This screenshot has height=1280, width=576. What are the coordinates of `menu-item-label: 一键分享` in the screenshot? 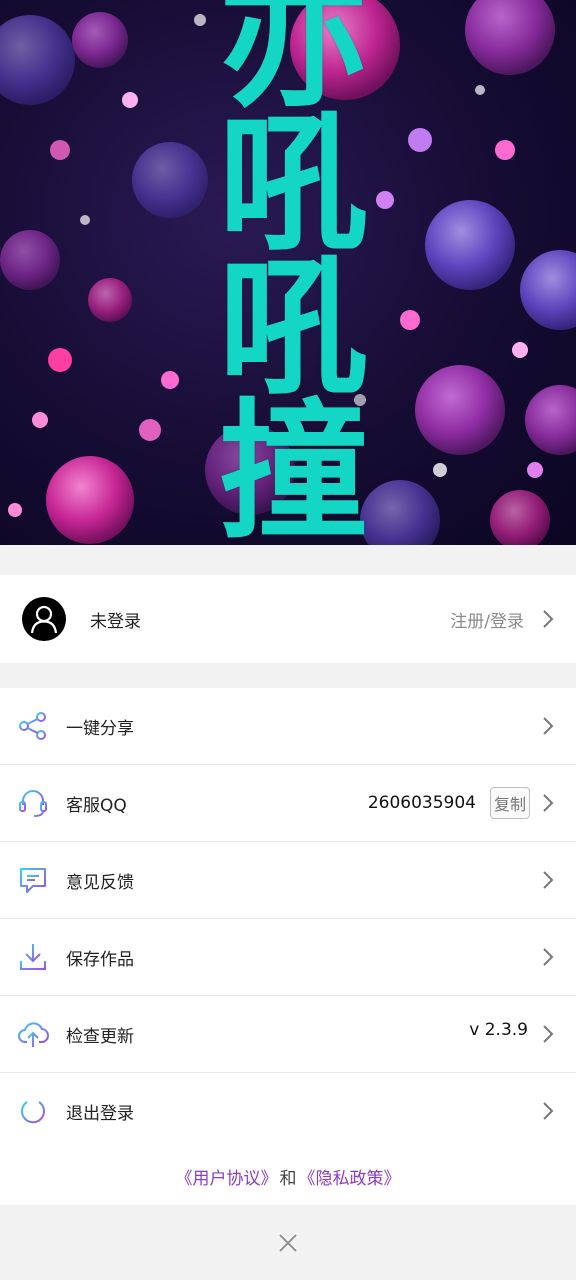 It's located at (100, 728).